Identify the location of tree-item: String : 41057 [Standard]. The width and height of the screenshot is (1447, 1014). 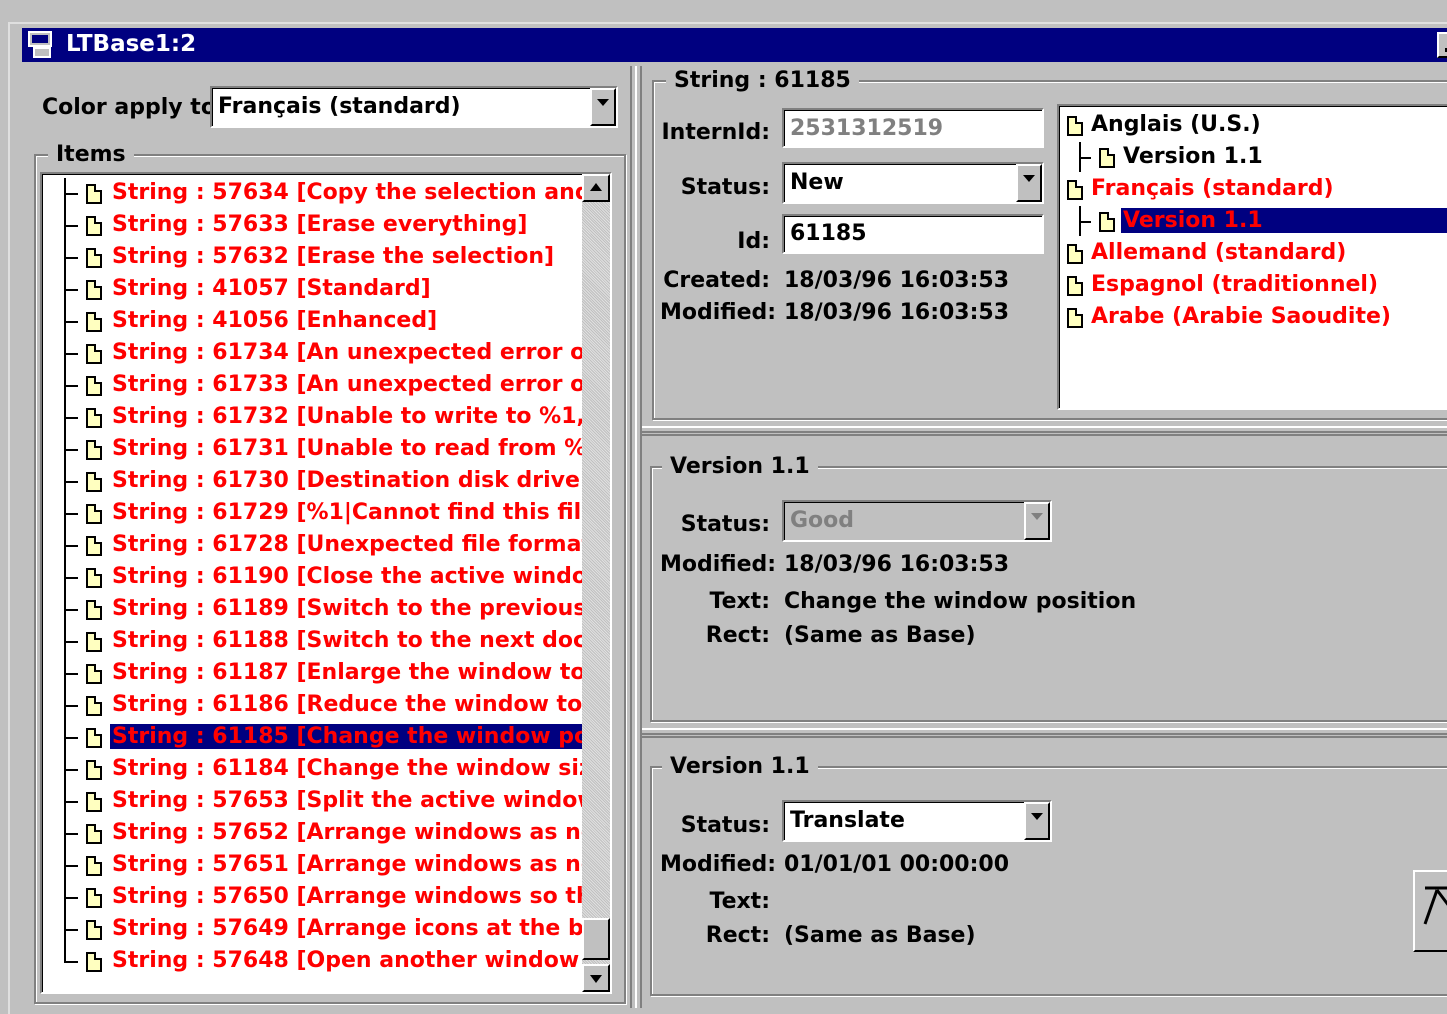
(312, 290).